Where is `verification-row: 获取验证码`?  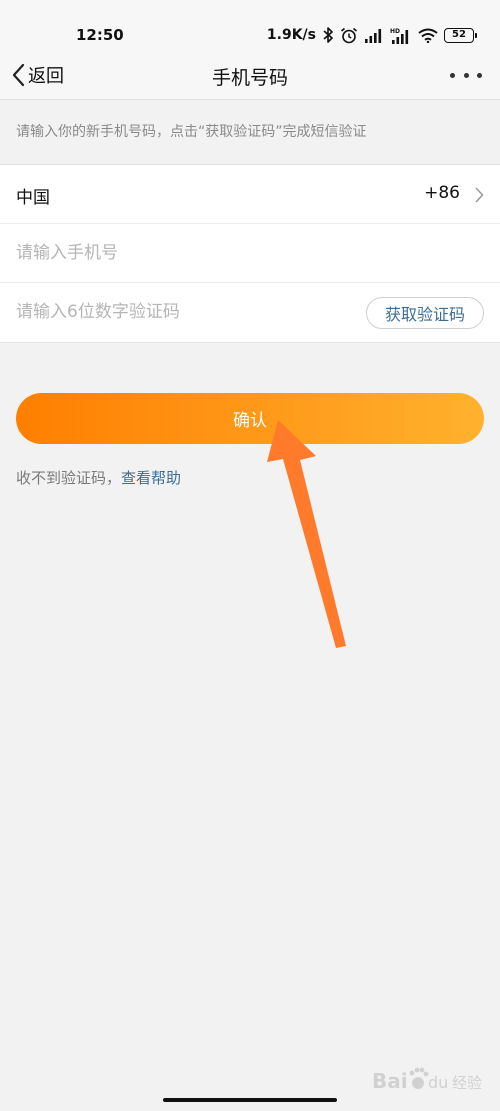 verification-row: 获取验证码 is located at coordinates (250, 312).